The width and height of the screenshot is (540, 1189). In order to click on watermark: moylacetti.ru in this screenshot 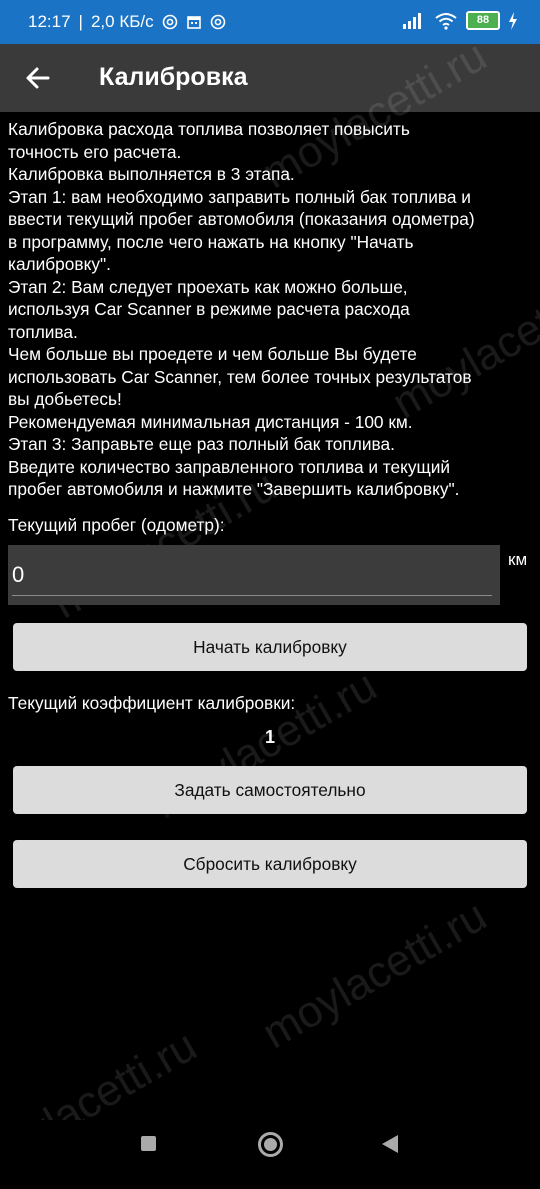, I will do `click(374, 974)`.